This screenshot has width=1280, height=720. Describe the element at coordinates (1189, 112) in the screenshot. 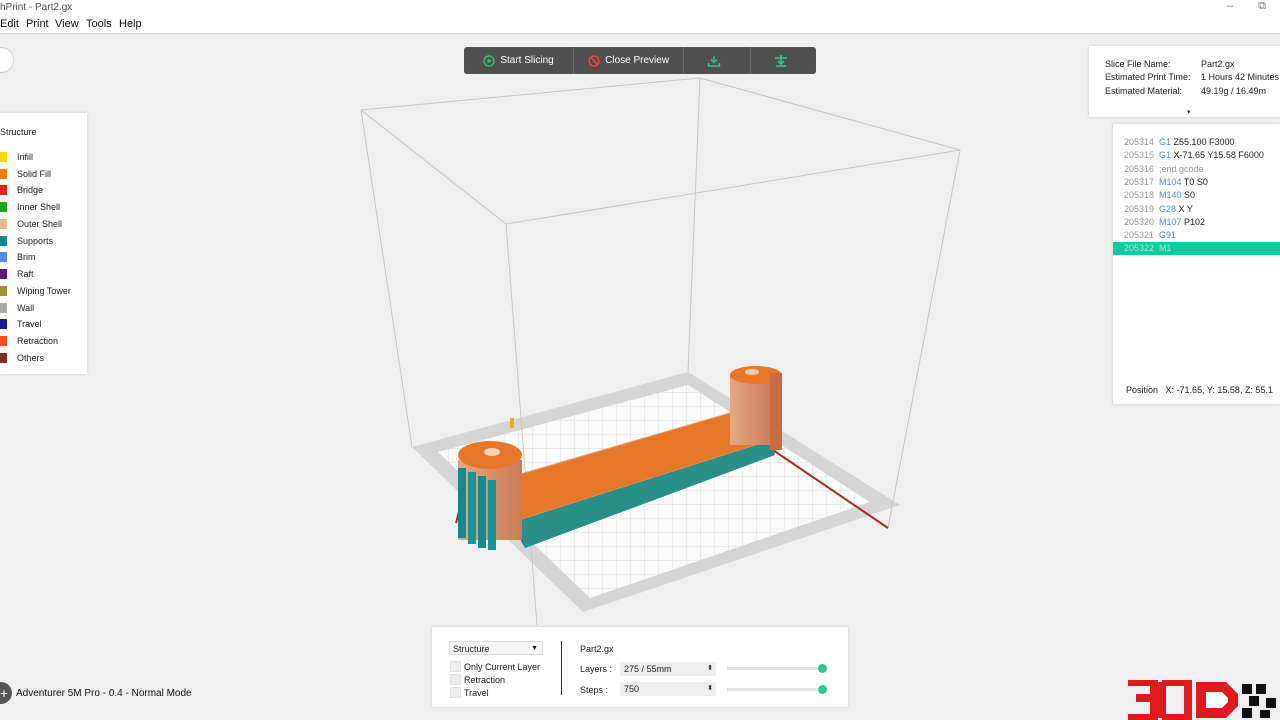

I see `expand-icon: ▾` at that location.